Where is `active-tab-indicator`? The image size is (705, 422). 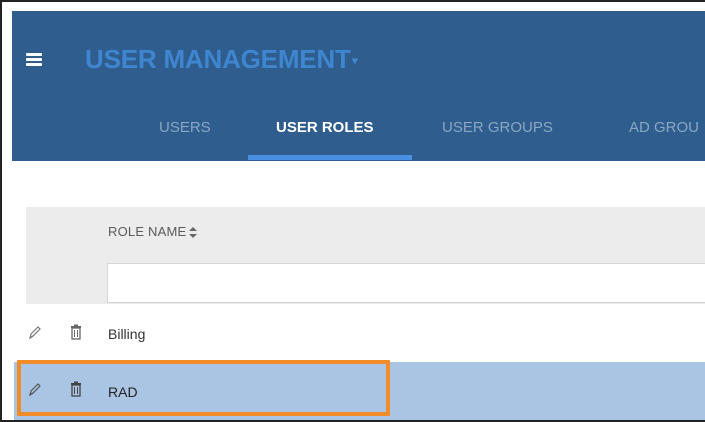
active-tab-indicator is located at coordinates (330, 157).